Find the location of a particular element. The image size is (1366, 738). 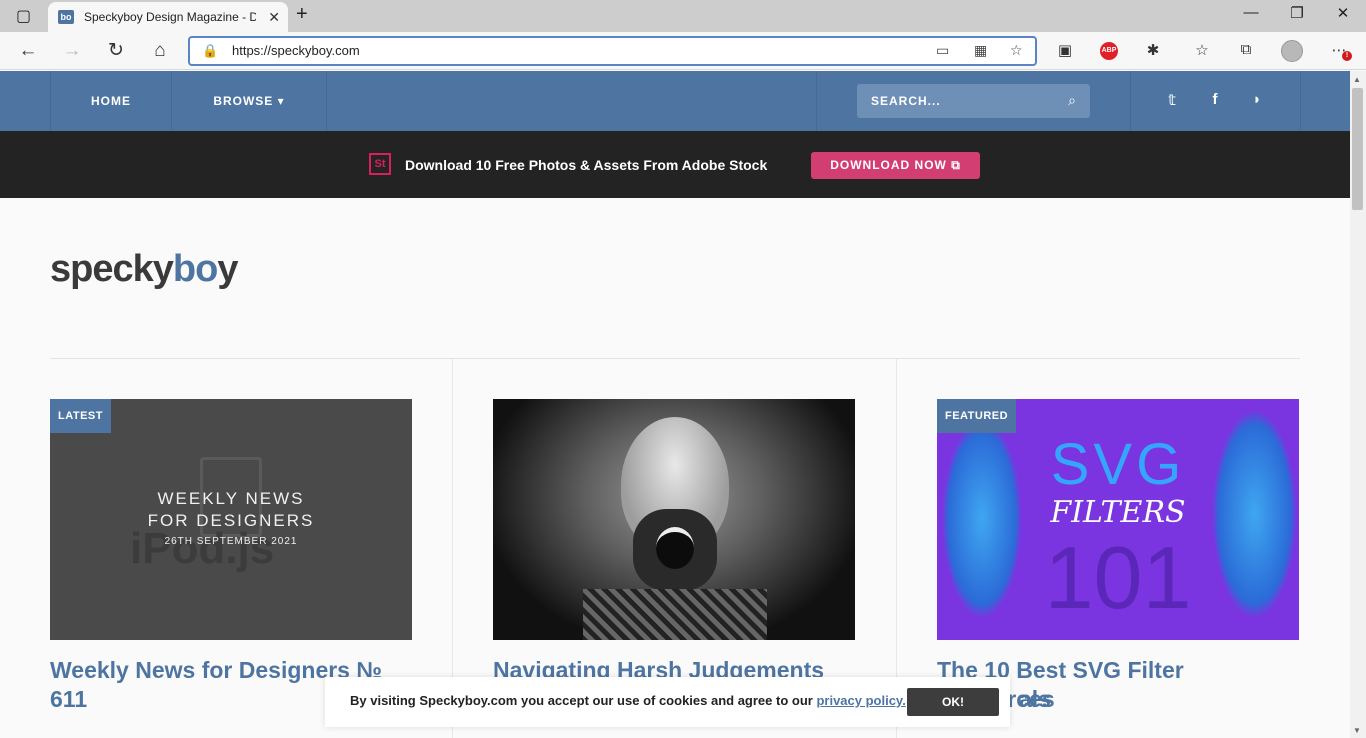

extensions-icon: ✱ is located at coordinates (1153, 50).